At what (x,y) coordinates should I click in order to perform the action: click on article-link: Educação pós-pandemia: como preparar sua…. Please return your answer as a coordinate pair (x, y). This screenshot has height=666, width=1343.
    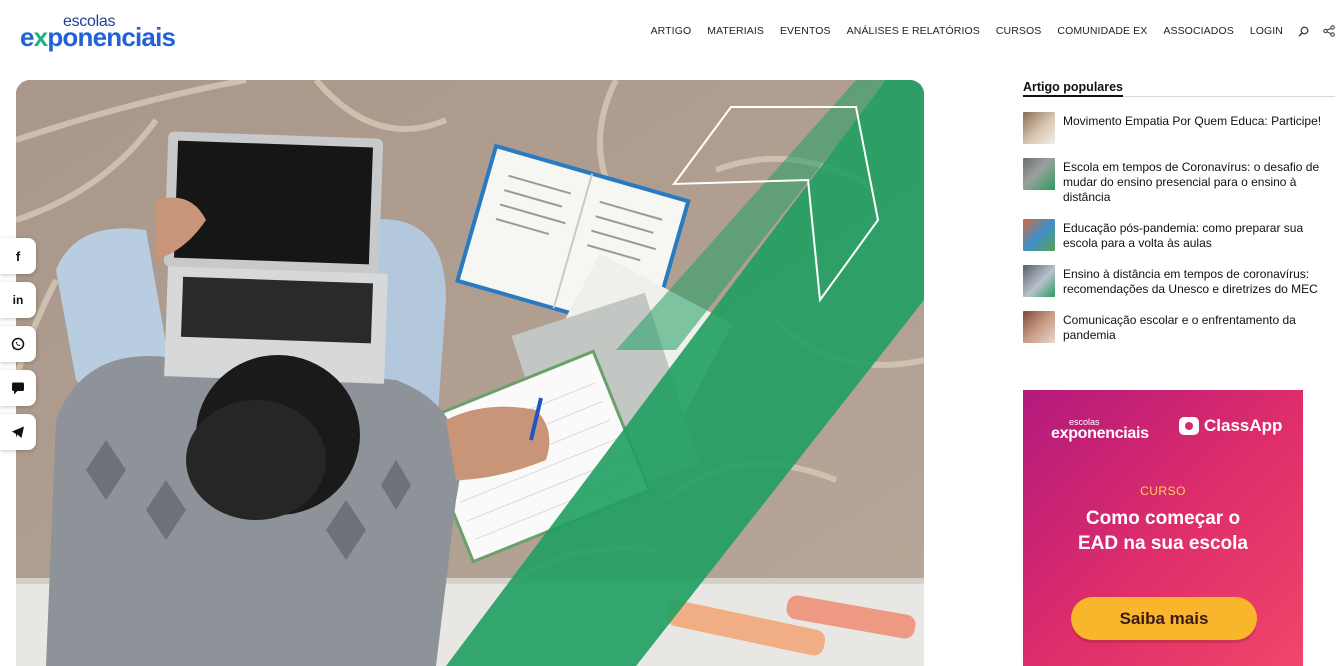
    Looking at the image, I should click on (1199, 235).